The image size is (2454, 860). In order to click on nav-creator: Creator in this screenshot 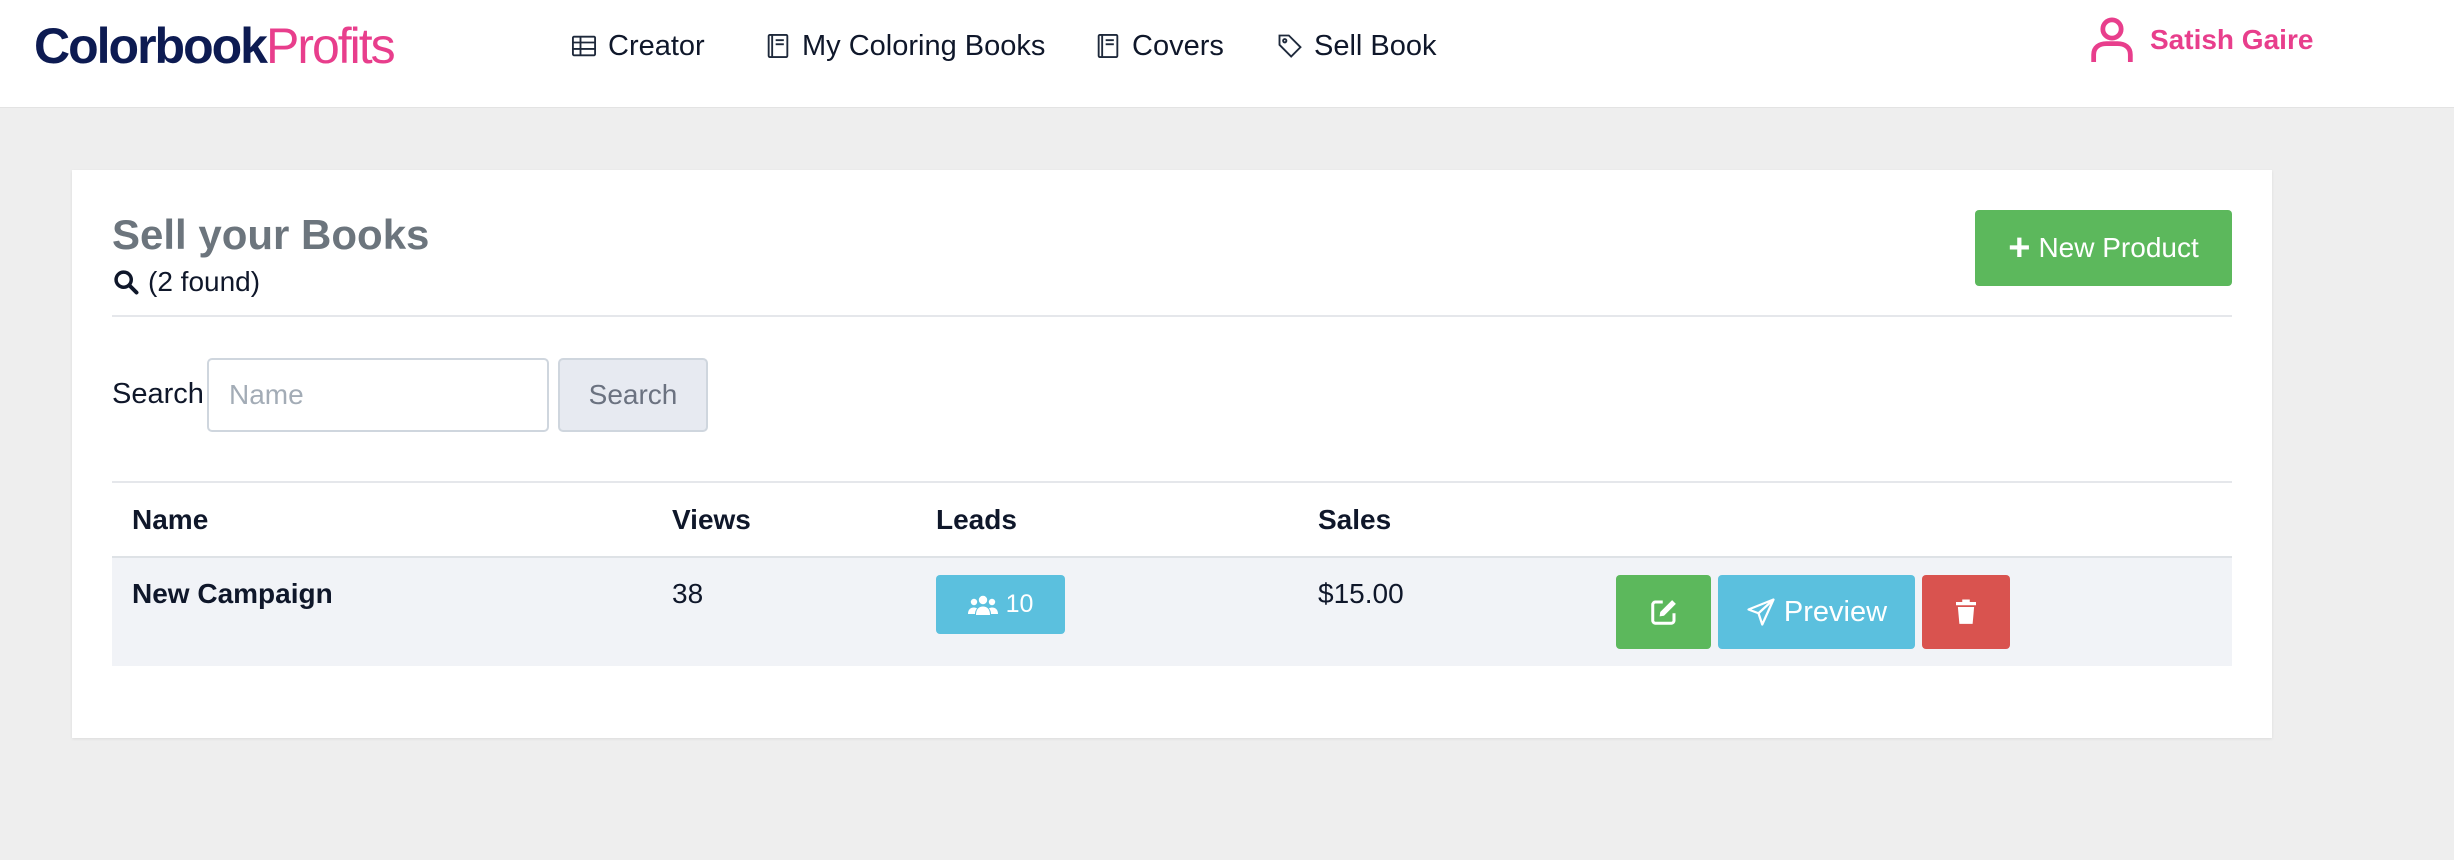, I will do `click(637, 46)`.